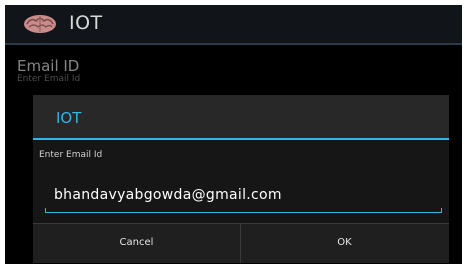 The image size is (467, 269). Describe the element at coordinates (243, 212) in the screenshot. I see `email-input-underline` at that location.